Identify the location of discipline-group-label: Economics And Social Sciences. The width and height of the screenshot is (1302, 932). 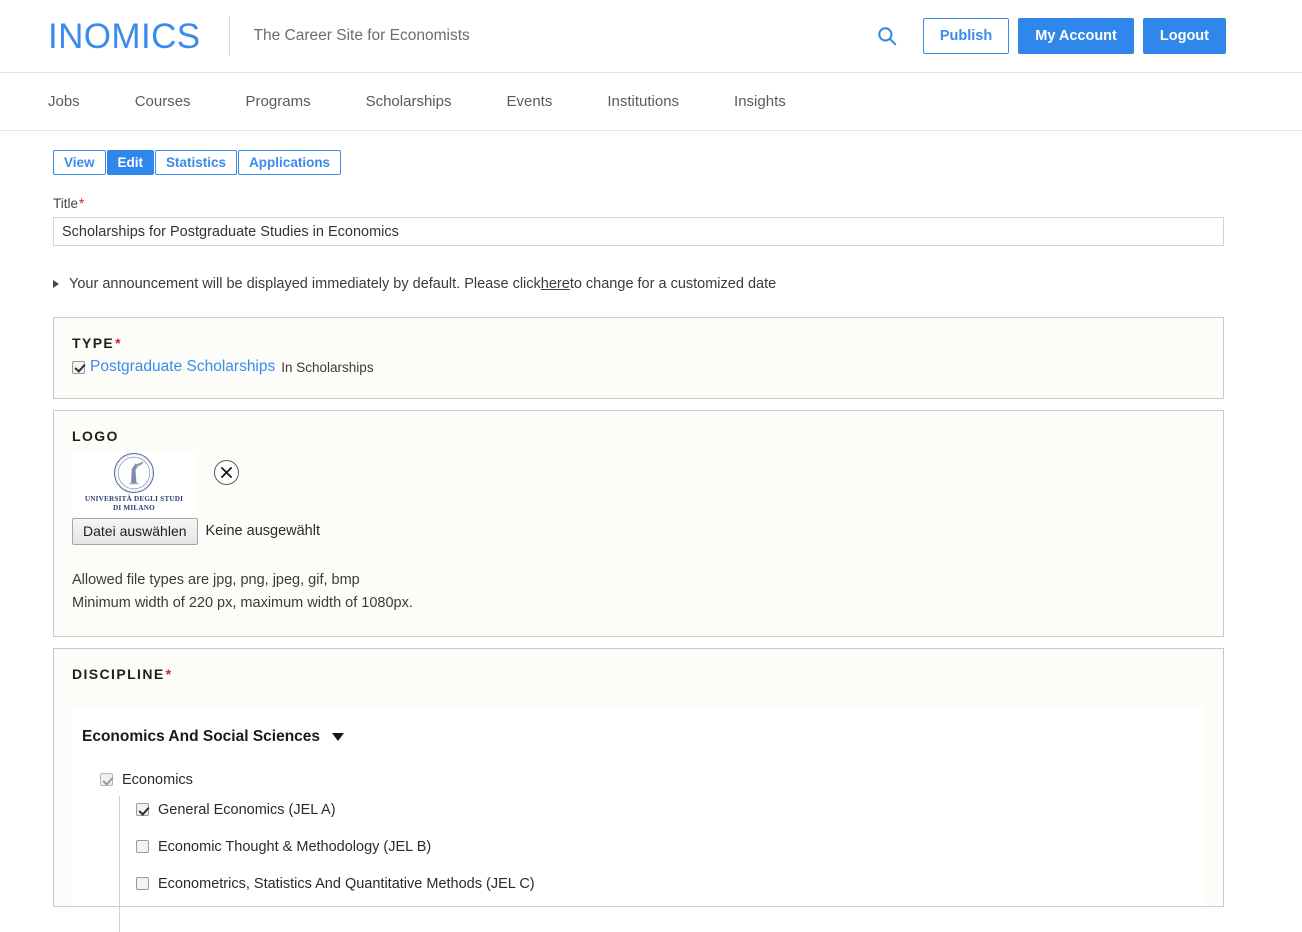
(201, 736).